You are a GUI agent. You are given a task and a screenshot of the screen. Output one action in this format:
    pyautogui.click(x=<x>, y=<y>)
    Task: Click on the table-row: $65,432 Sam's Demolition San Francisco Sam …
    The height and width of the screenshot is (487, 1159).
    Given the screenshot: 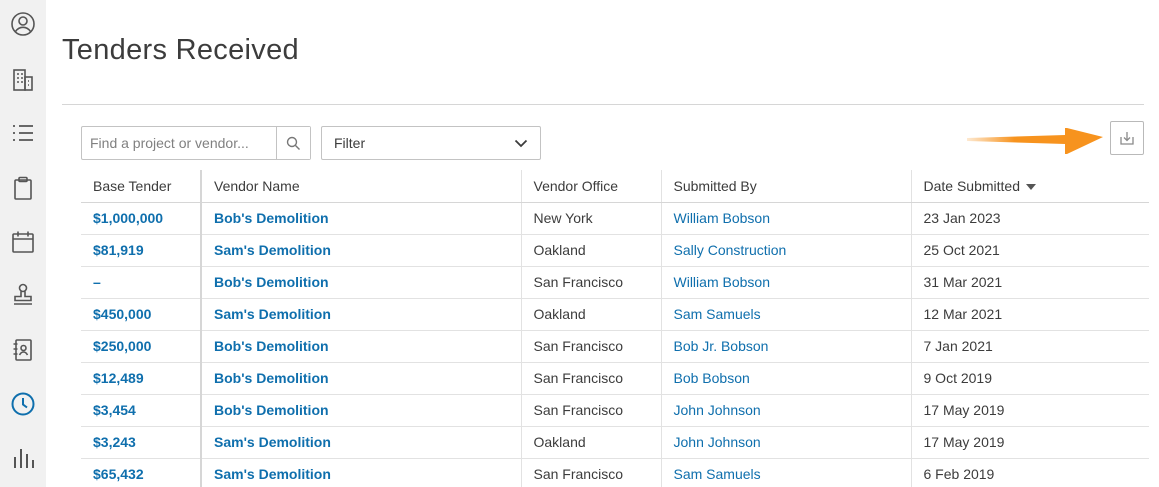 What is the action you would take?
    pyautogui.click(x=615, y=472)
    